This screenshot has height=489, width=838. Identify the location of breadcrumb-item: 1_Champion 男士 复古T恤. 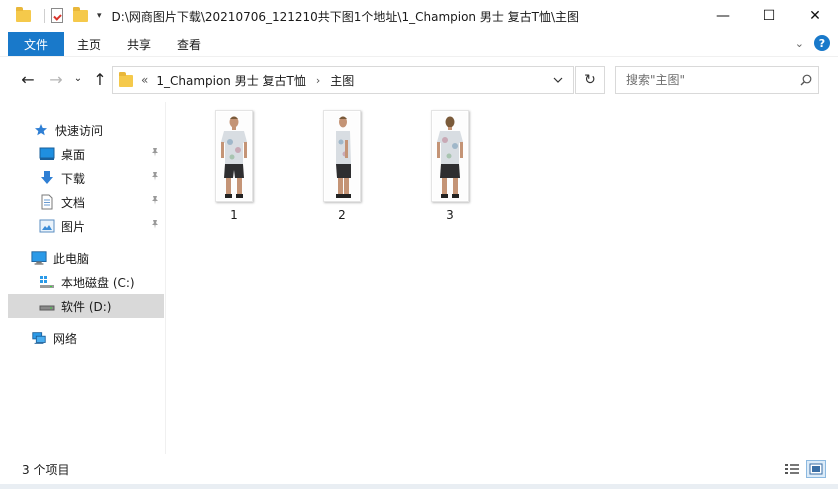
(231, 80).